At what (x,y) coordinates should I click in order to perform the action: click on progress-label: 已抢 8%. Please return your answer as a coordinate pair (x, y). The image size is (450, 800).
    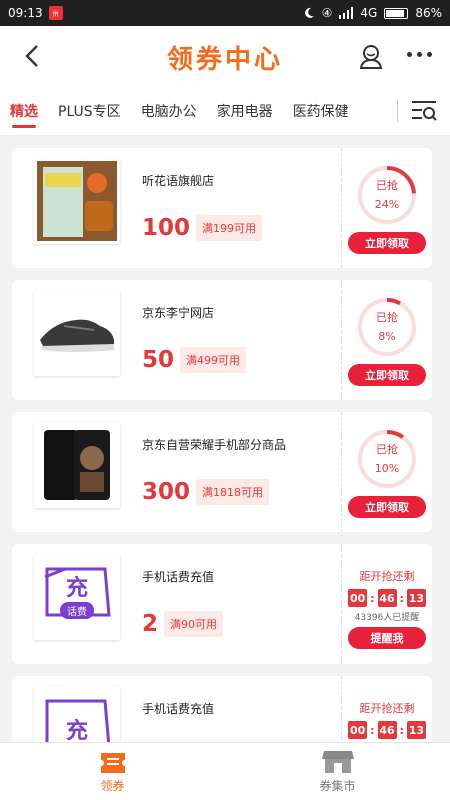
    Looking at the image, I should click on (387, 327).